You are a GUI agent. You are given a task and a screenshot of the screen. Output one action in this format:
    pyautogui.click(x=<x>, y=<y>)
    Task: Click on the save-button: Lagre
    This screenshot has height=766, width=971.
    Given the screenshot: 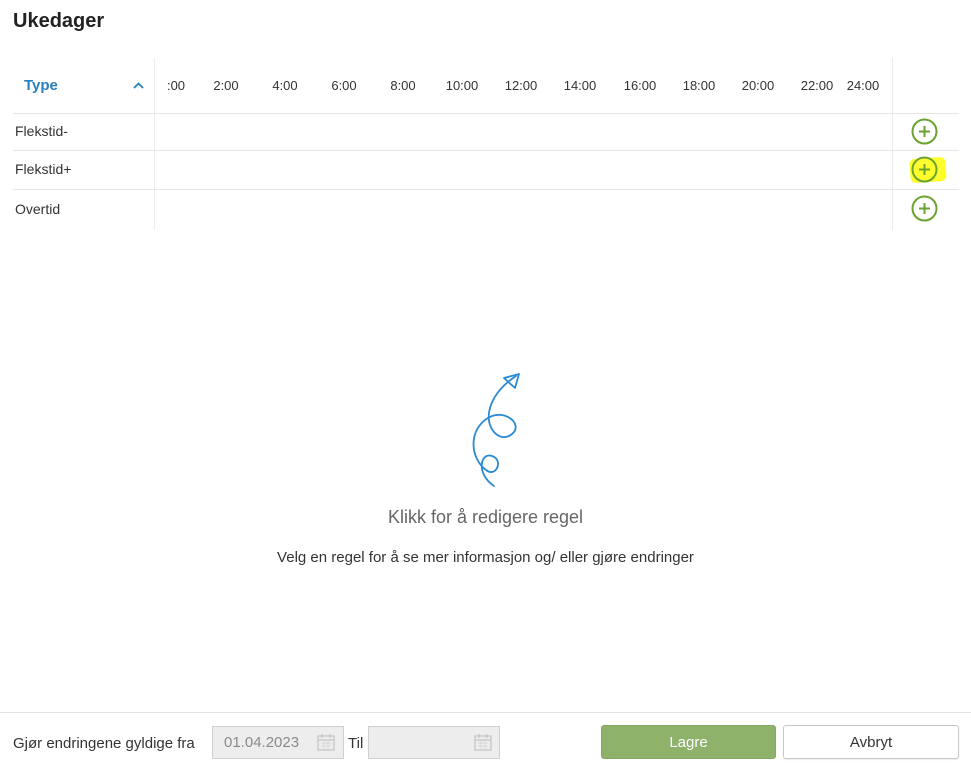 What is the action you would take?
    pyautogui.click(x=688, y=742)
    